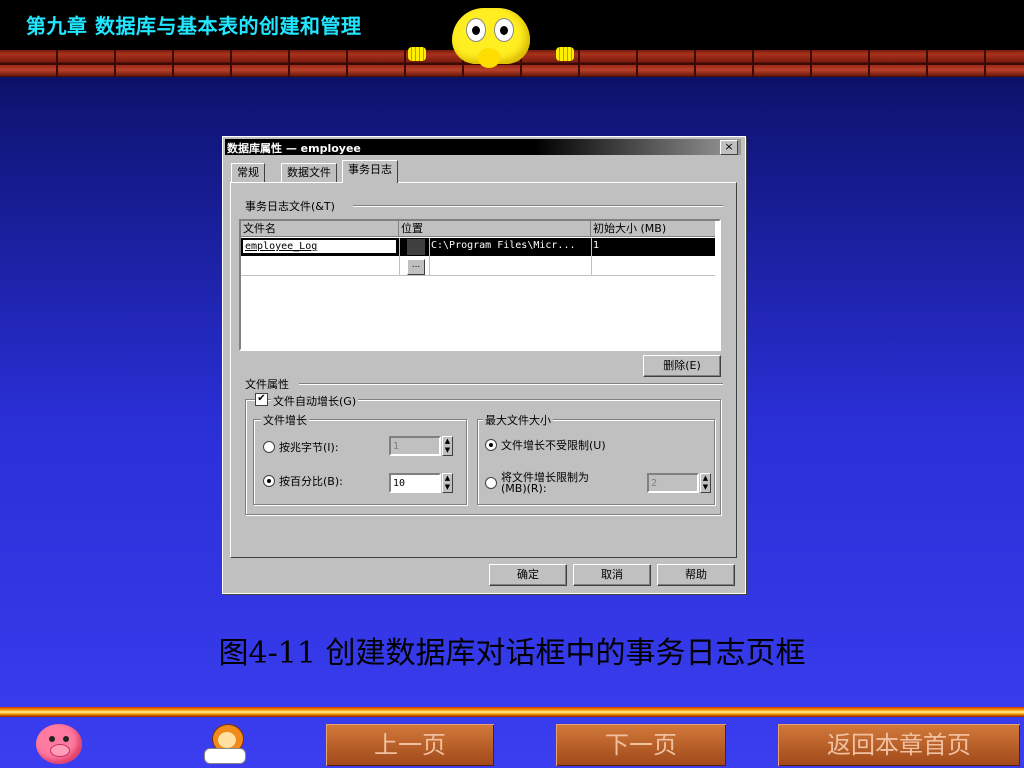 This screenshot has height=768, width=1024. What do you see at coordinates (528, 575) in the screenshot?
I see `ok-button: 确定` at bounding box center [528, 575].